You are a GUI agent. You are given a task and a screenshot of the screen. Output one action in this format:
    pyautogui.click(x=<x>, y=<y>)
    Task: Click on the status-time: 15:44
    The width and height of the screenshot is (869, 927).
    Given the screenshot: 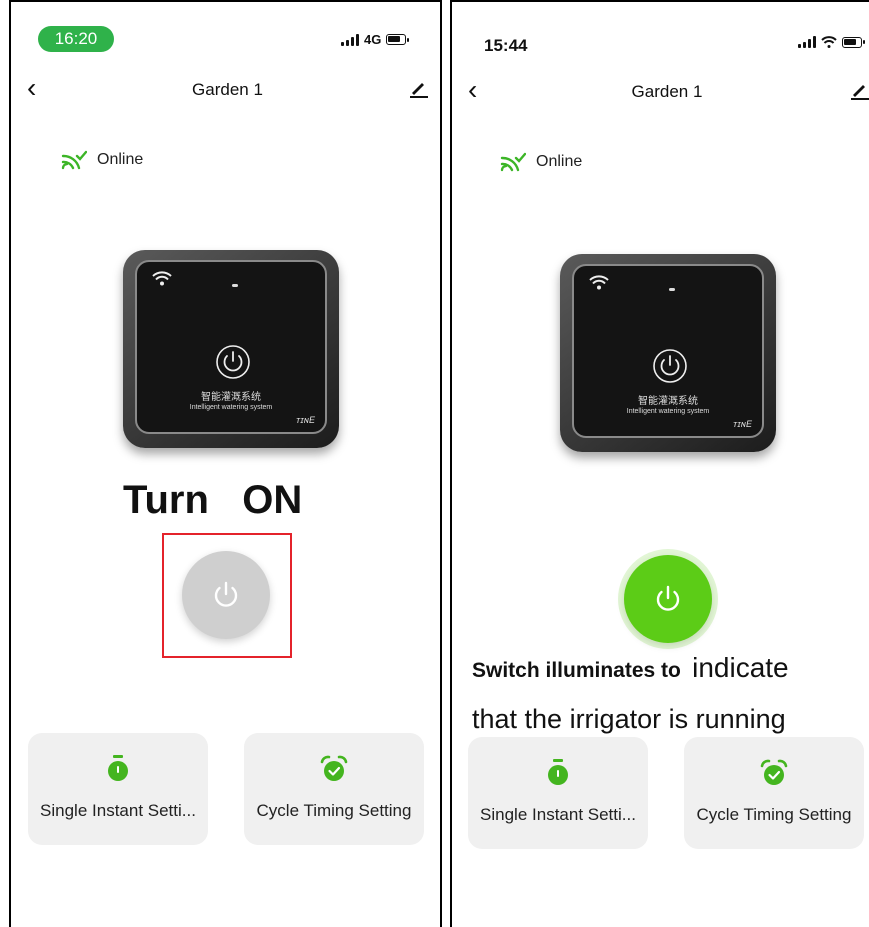 What is the action you would take?
    pyautogui.click(x=506, y=45)
    